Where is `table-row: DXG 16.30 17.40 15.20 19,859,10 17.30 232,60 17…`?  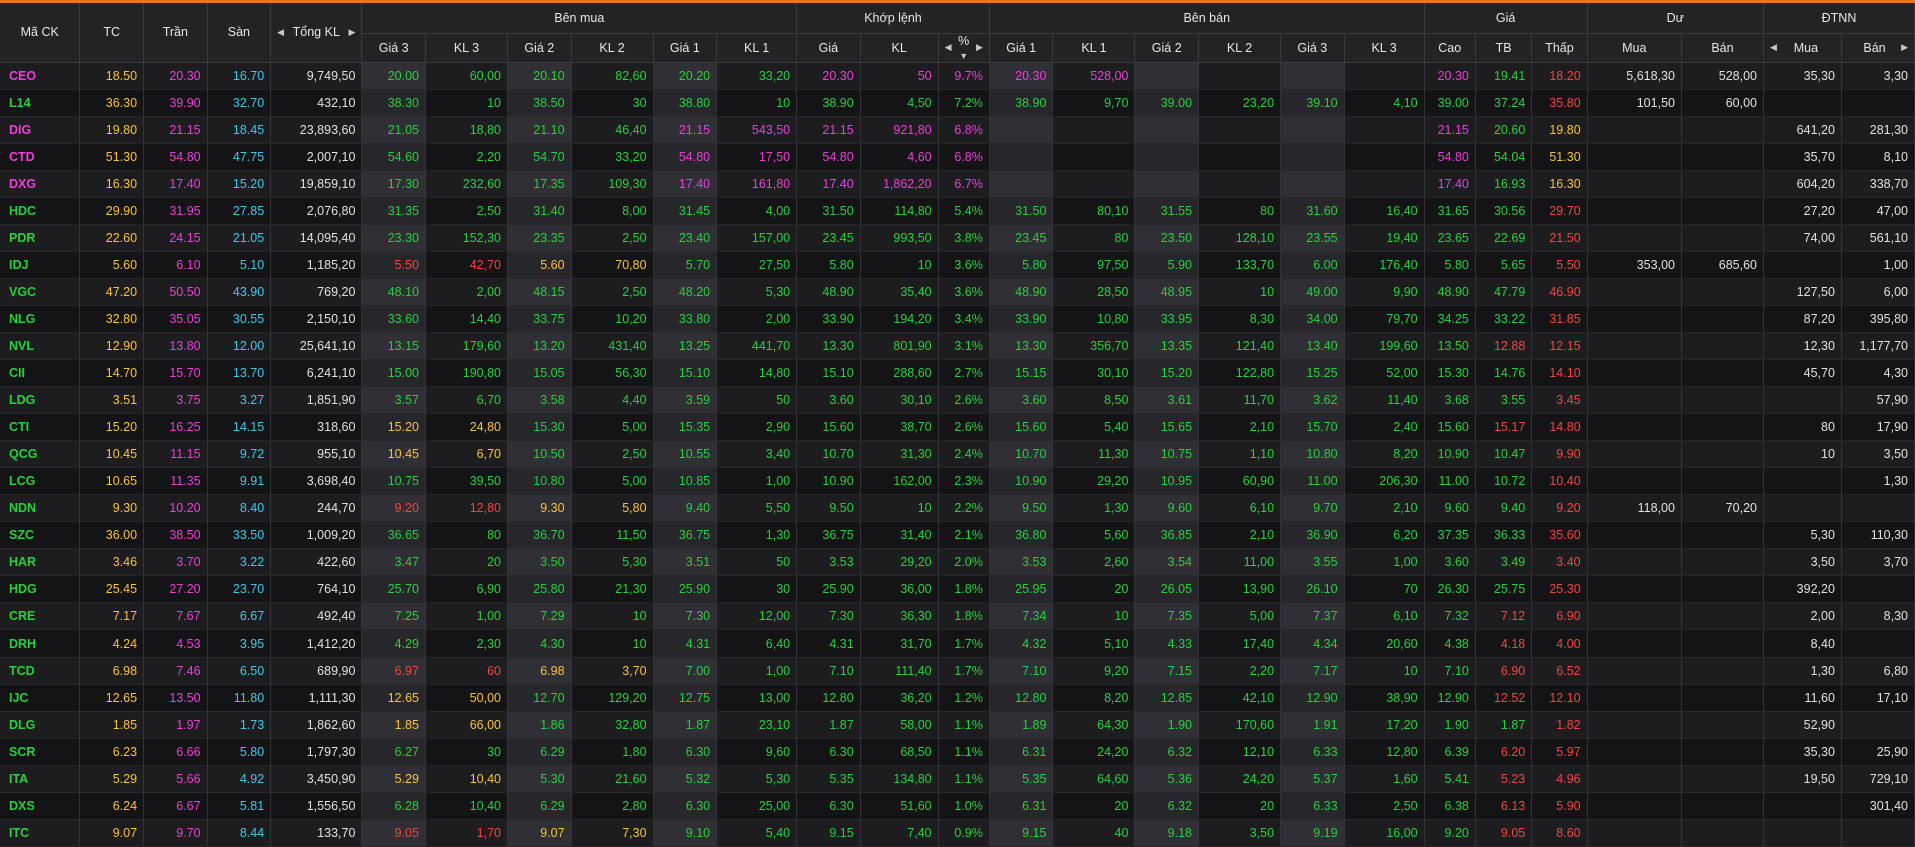
table-row: DXG 16.30 17.40 15.20 19,859,10 17.30 232,60 17… is located at coordinates (957, 184).